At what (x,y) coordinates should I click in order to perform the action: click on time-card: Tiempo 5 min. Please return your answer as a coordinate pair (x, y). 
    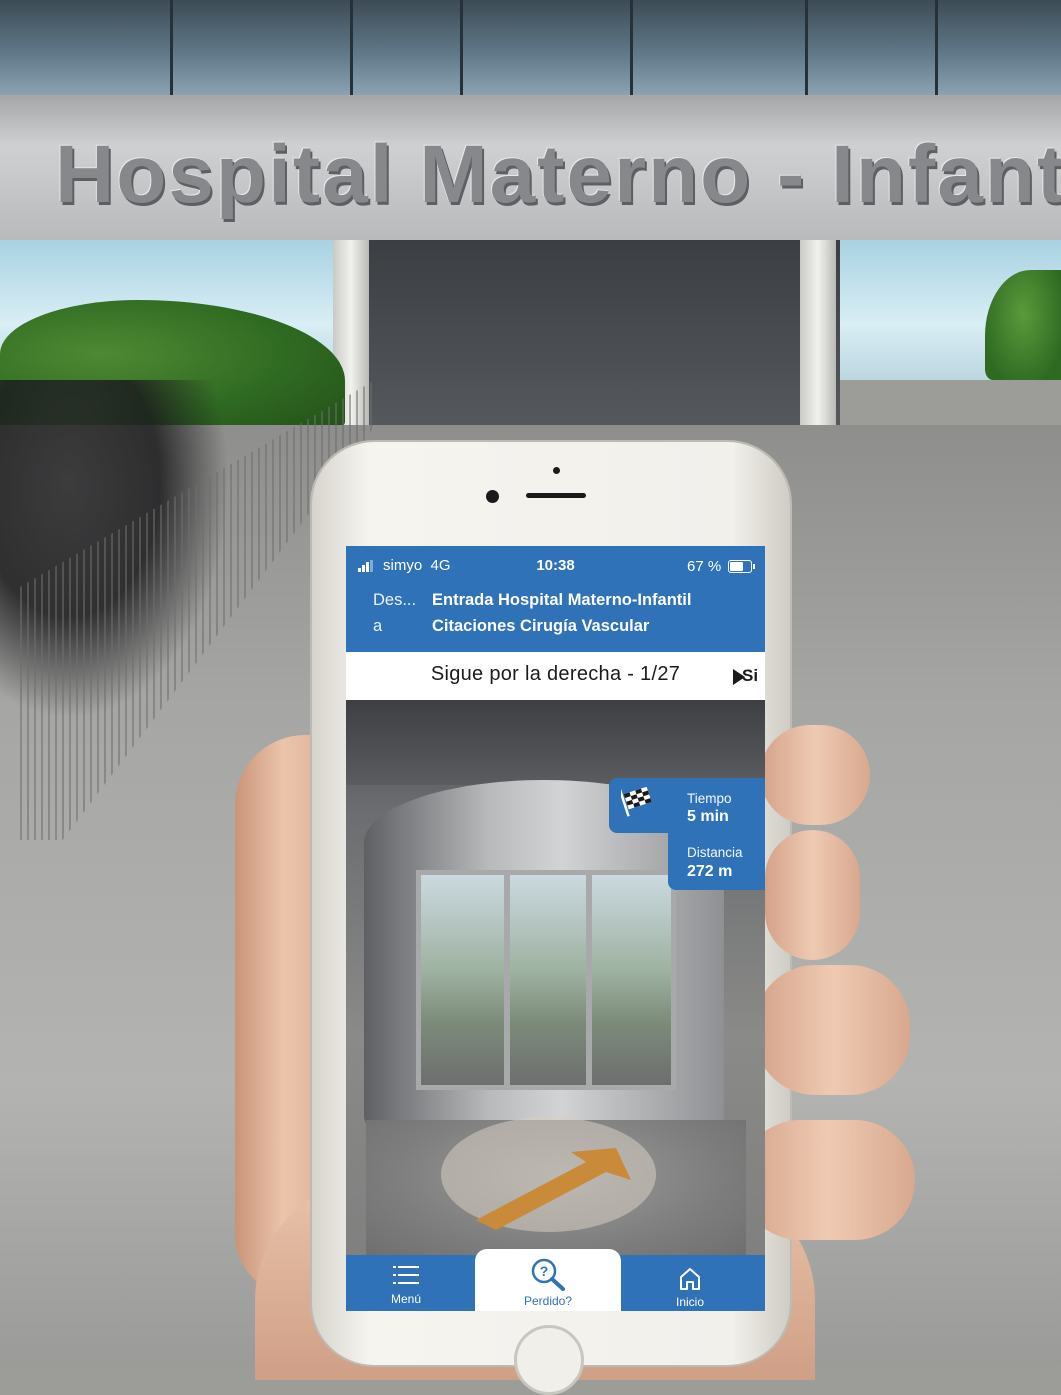
    Looking at the image, I should click on (687, 805).